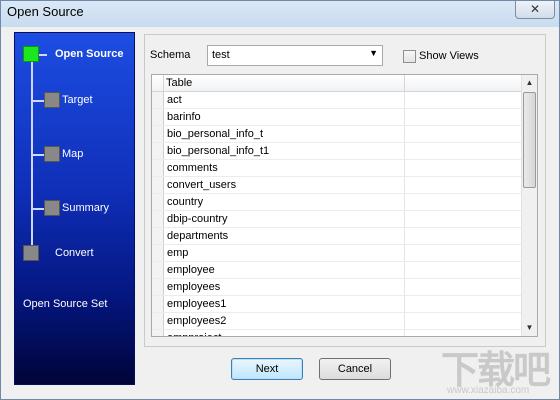  Describe the element at coordinates (267, 369) in the screenshot. I see `next-button: Next` at that location.